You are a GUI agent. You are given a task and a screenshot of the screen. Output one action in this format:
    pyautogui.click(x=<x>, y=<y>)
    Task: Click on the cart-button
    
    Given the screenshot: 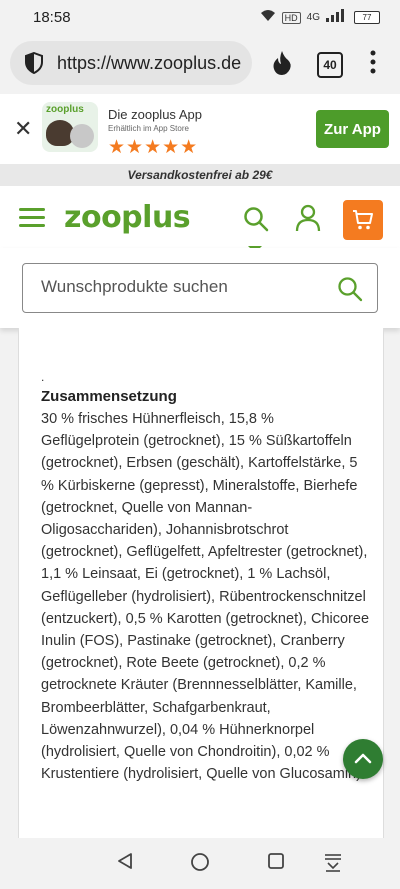 What is the action you would take?
    pyautogui.click(x=363, y=220)
    